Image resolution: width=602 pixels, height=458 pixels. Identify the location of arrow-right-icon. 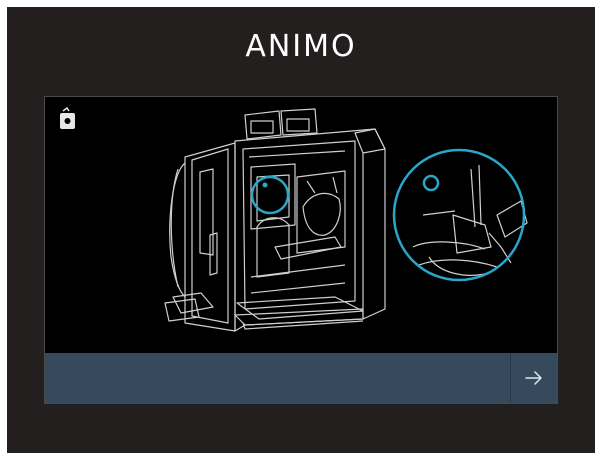
(533, 378).